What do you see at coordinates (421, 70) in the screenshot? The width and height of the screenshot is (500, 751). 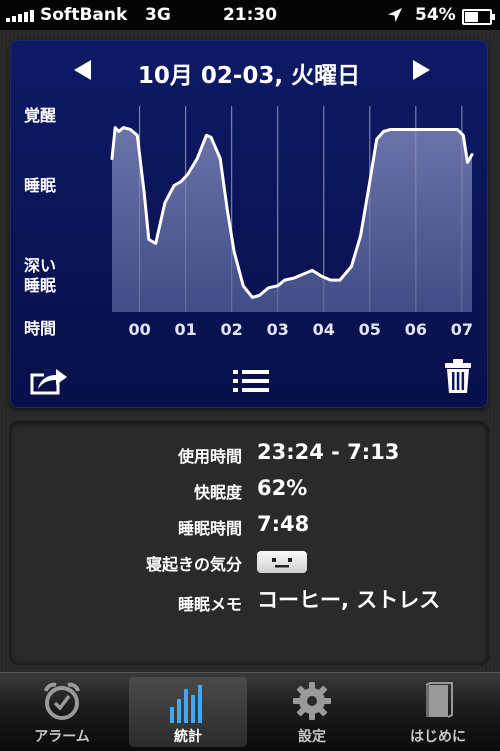 I see `next-day-button` at bounding box center [421, 70].